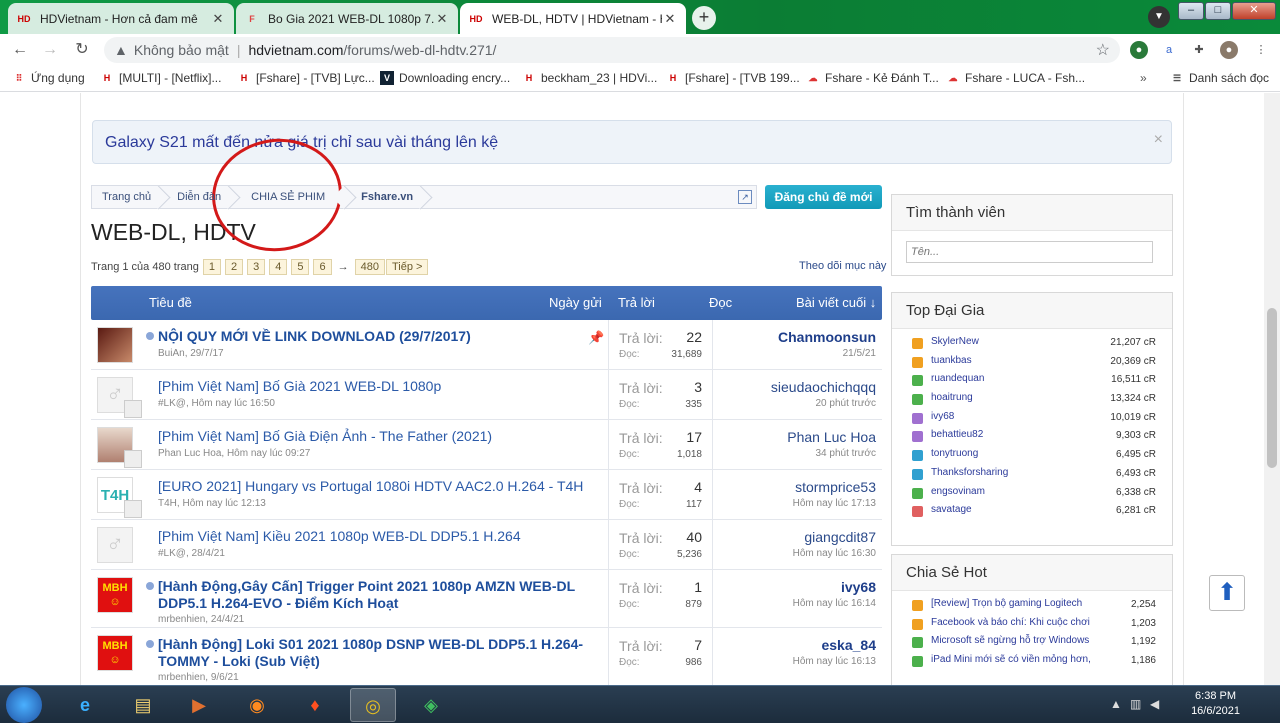 The width and height of the screenshot is (1280, 723). I want to click on minimize-button: –, so click(1191, 11).